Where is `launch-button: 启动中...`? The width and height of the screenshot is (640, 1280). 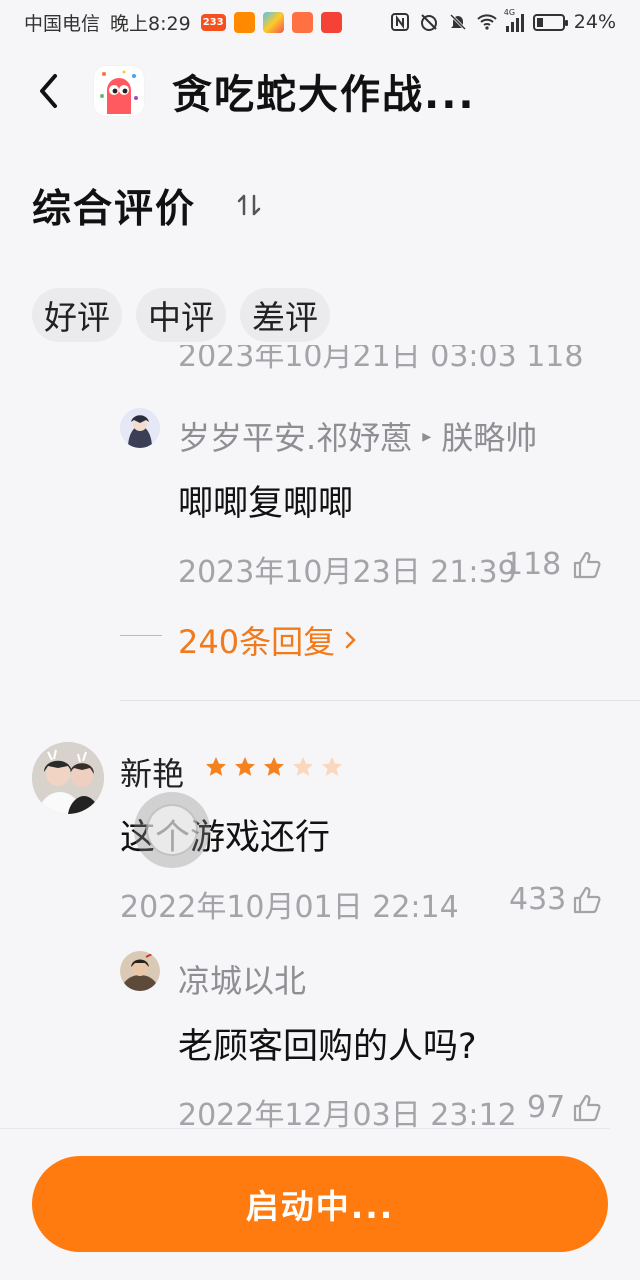
launch-button: 启动中... is located at coordinates (320, 1204).